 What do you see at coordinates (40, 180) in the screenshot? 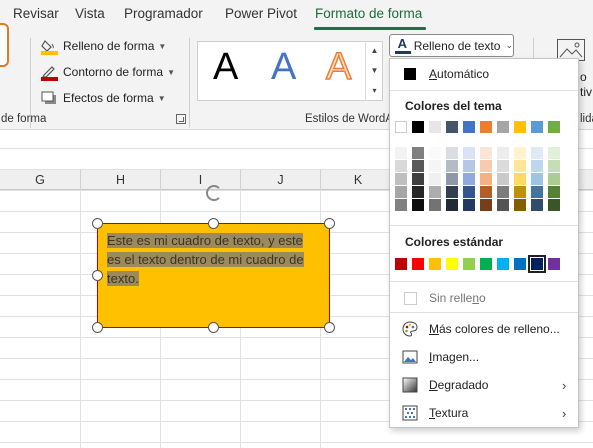
I see `column-header-g: G` at bounding box center [40, 180].